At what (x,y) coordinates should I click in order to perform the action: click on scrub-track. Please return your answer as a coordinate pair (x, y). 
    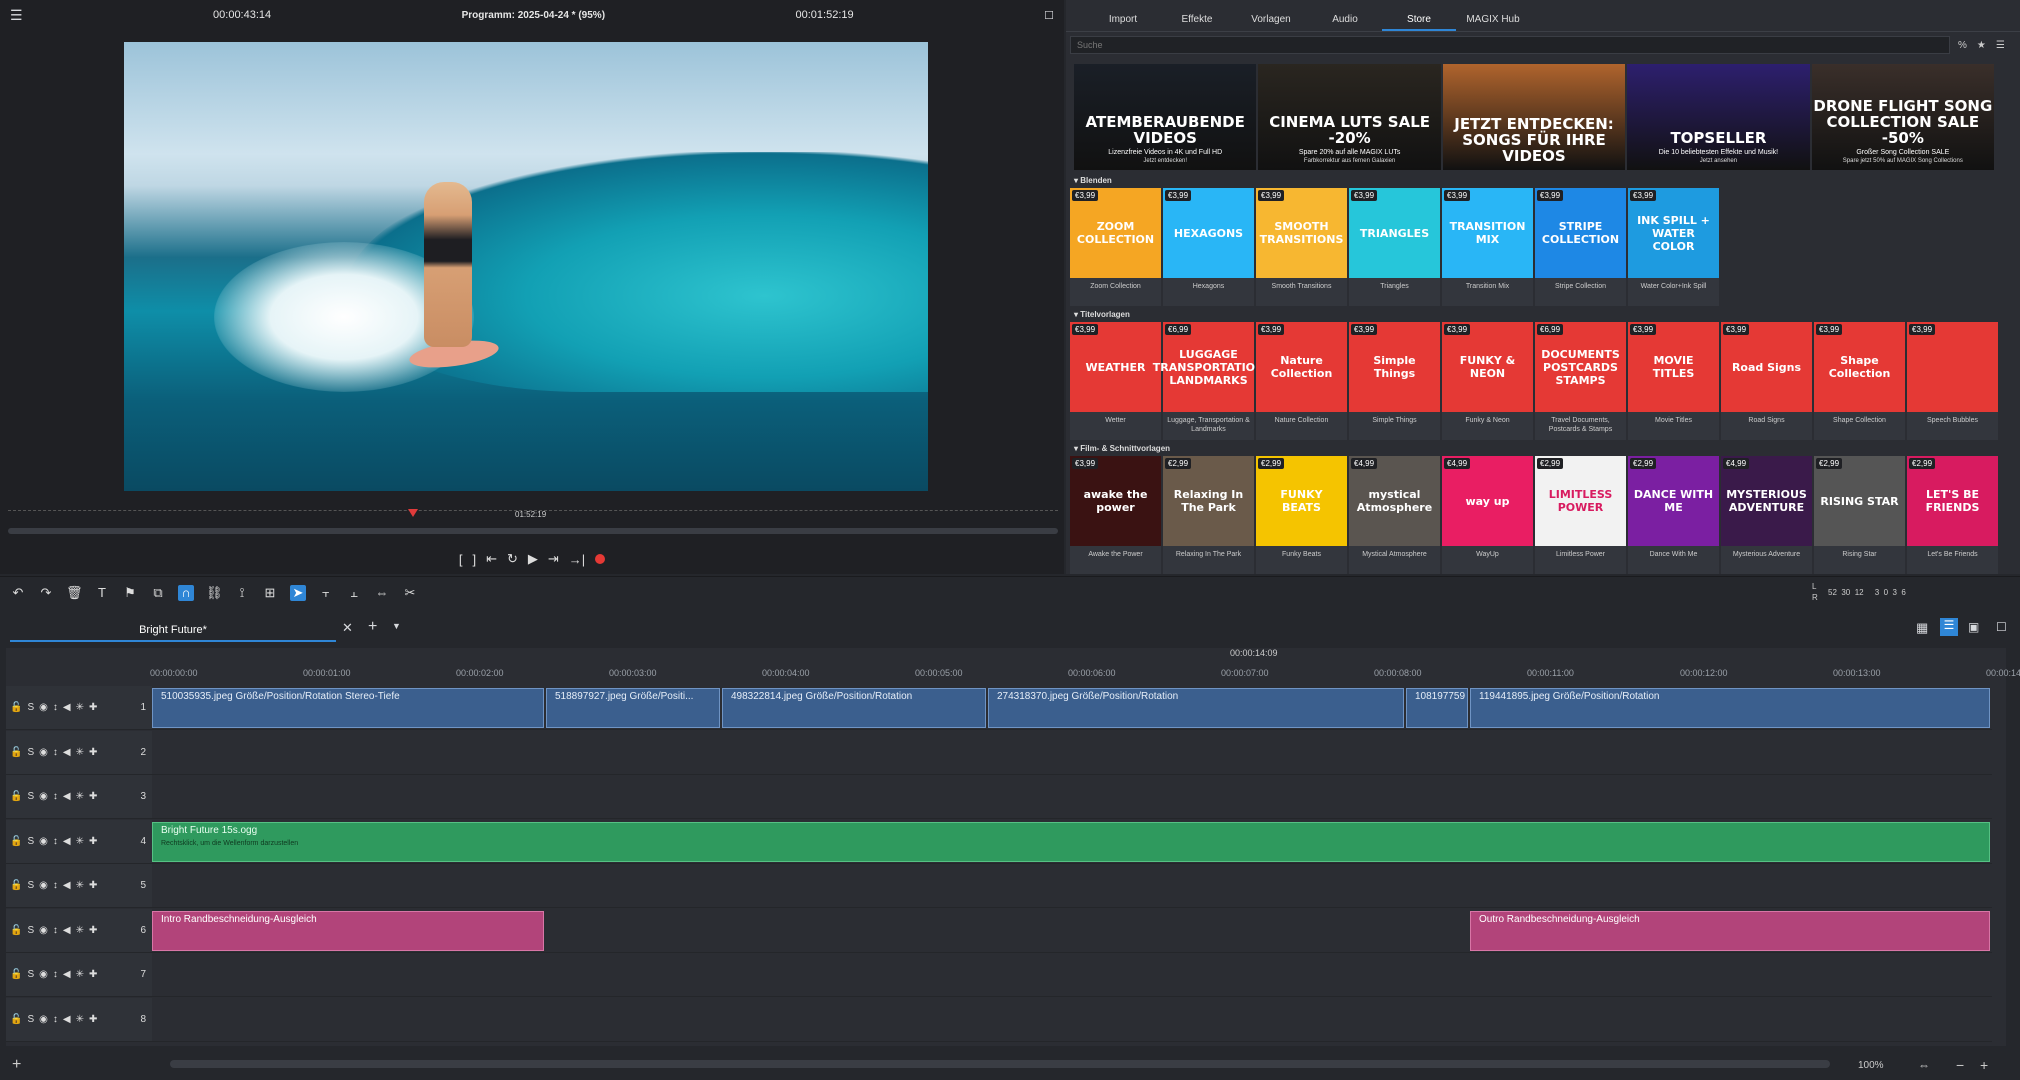
    Looking at the image, I should click on (533, 531).